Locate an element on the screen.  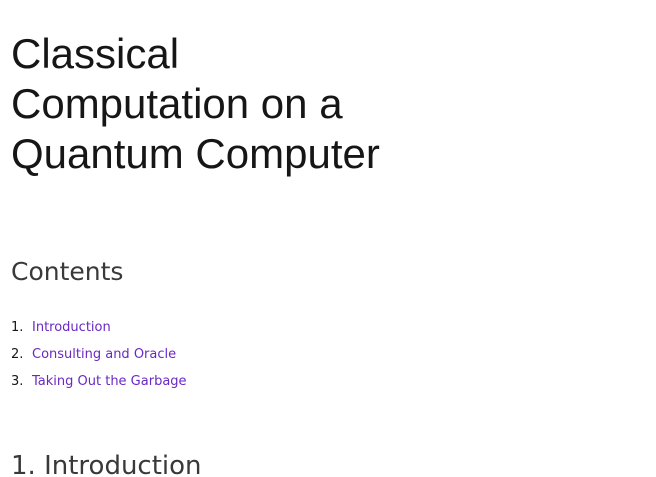
section-heading-introduction: 1. Introduction is located at coordinates (106, 464).